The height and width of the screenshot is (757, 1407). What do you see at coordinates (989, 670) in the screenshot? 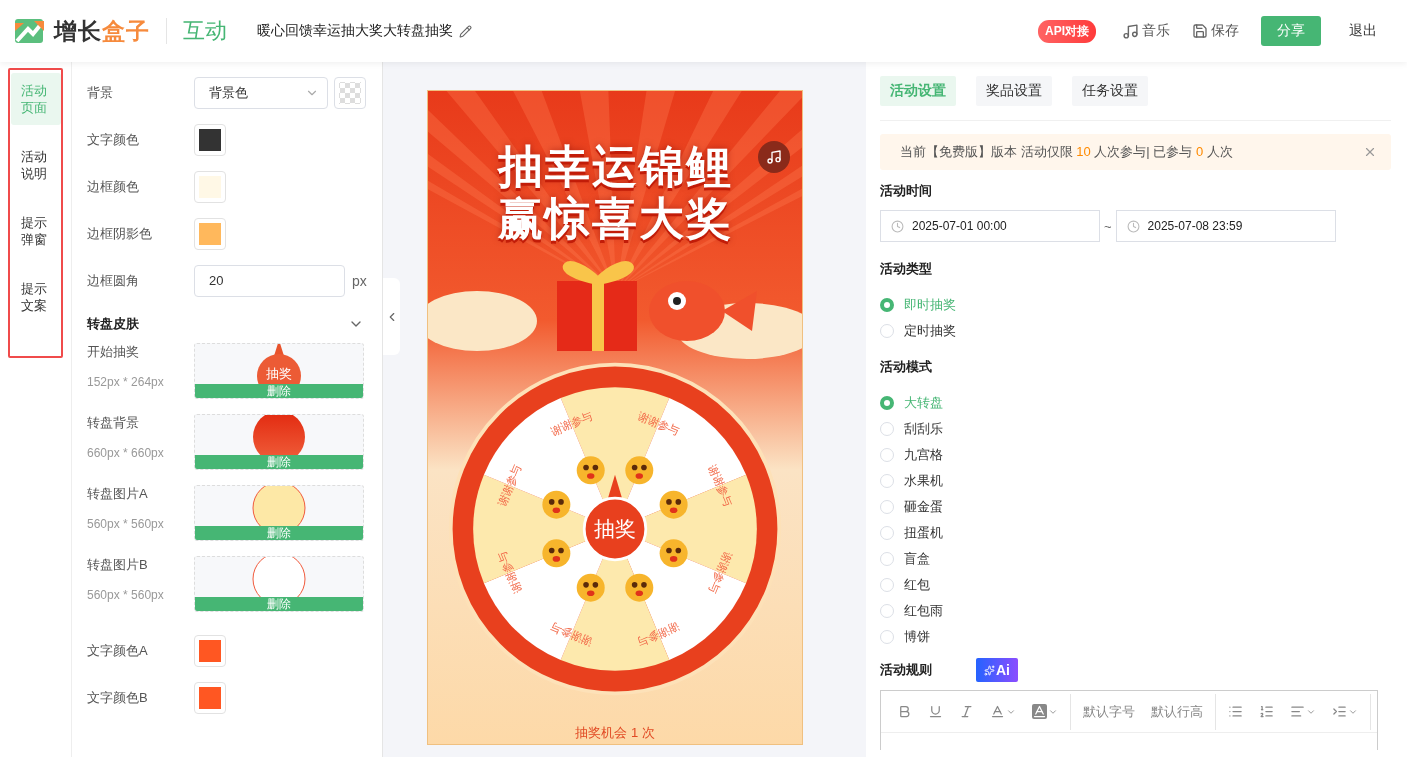
I see `sparkle-icon` at bounding box center [989, 670].